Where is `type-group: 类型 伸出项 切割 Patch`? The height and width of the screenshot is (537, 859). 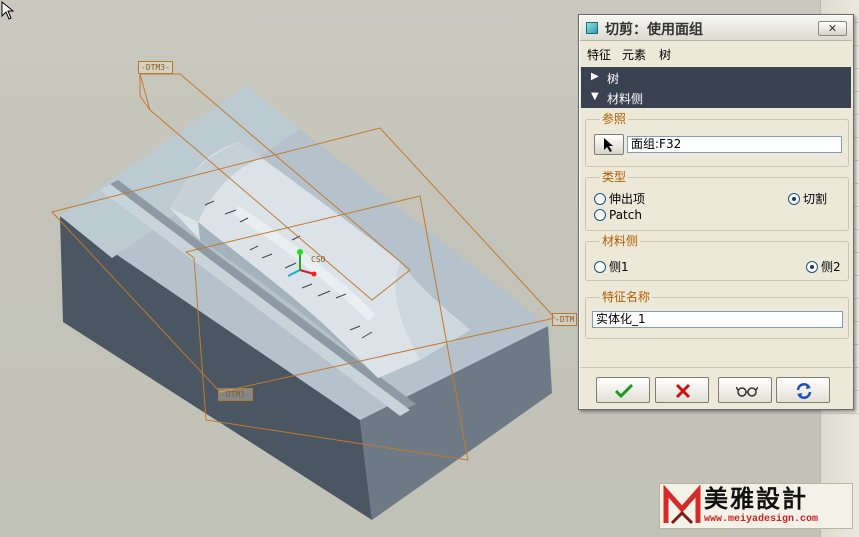 type-group: 类型 伸出项 切割 Patch is located at coordinates (717, 200).